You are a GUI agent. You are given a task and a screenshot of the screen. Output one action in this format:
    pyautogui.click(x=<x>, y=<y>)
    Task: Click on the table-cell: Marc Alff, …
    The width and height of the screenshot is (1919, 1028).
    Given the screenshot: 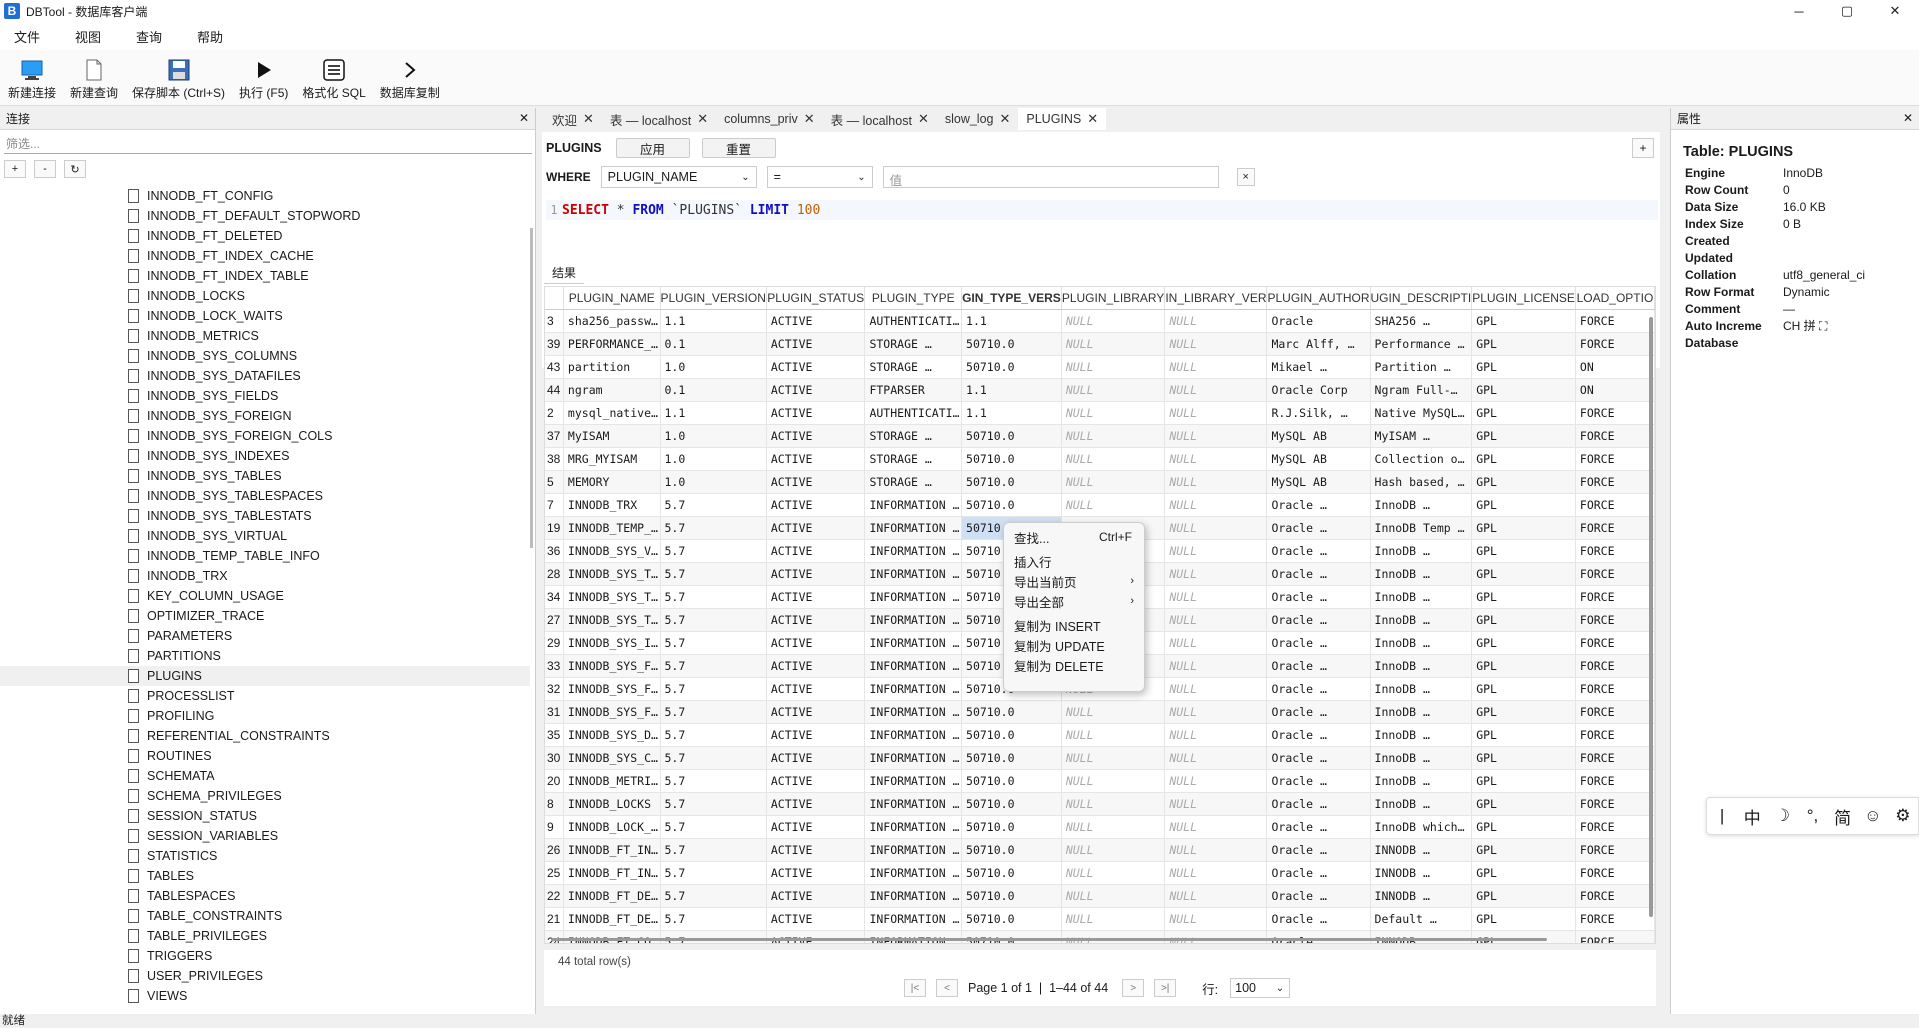 What is the action you would take?
    pyautogui.click(x=1318, y=344)
    